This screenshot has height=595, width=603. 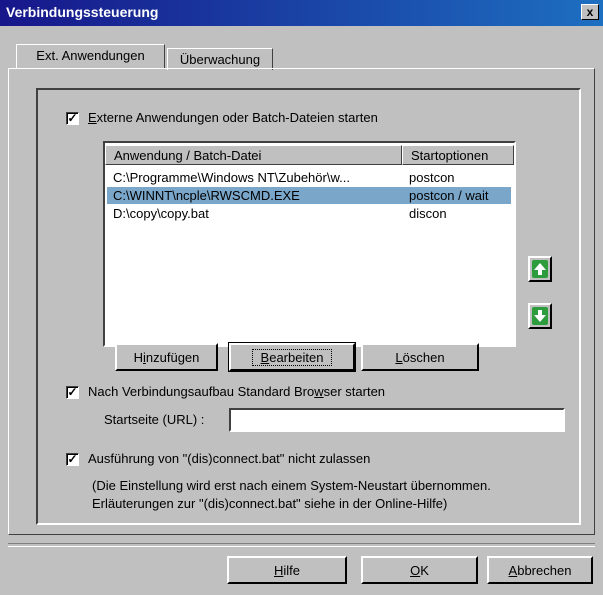 What do you see at coordinates (432, 177) in the screenshot?
I see `list-item-options: postcon` at bounding box center [432, 177].